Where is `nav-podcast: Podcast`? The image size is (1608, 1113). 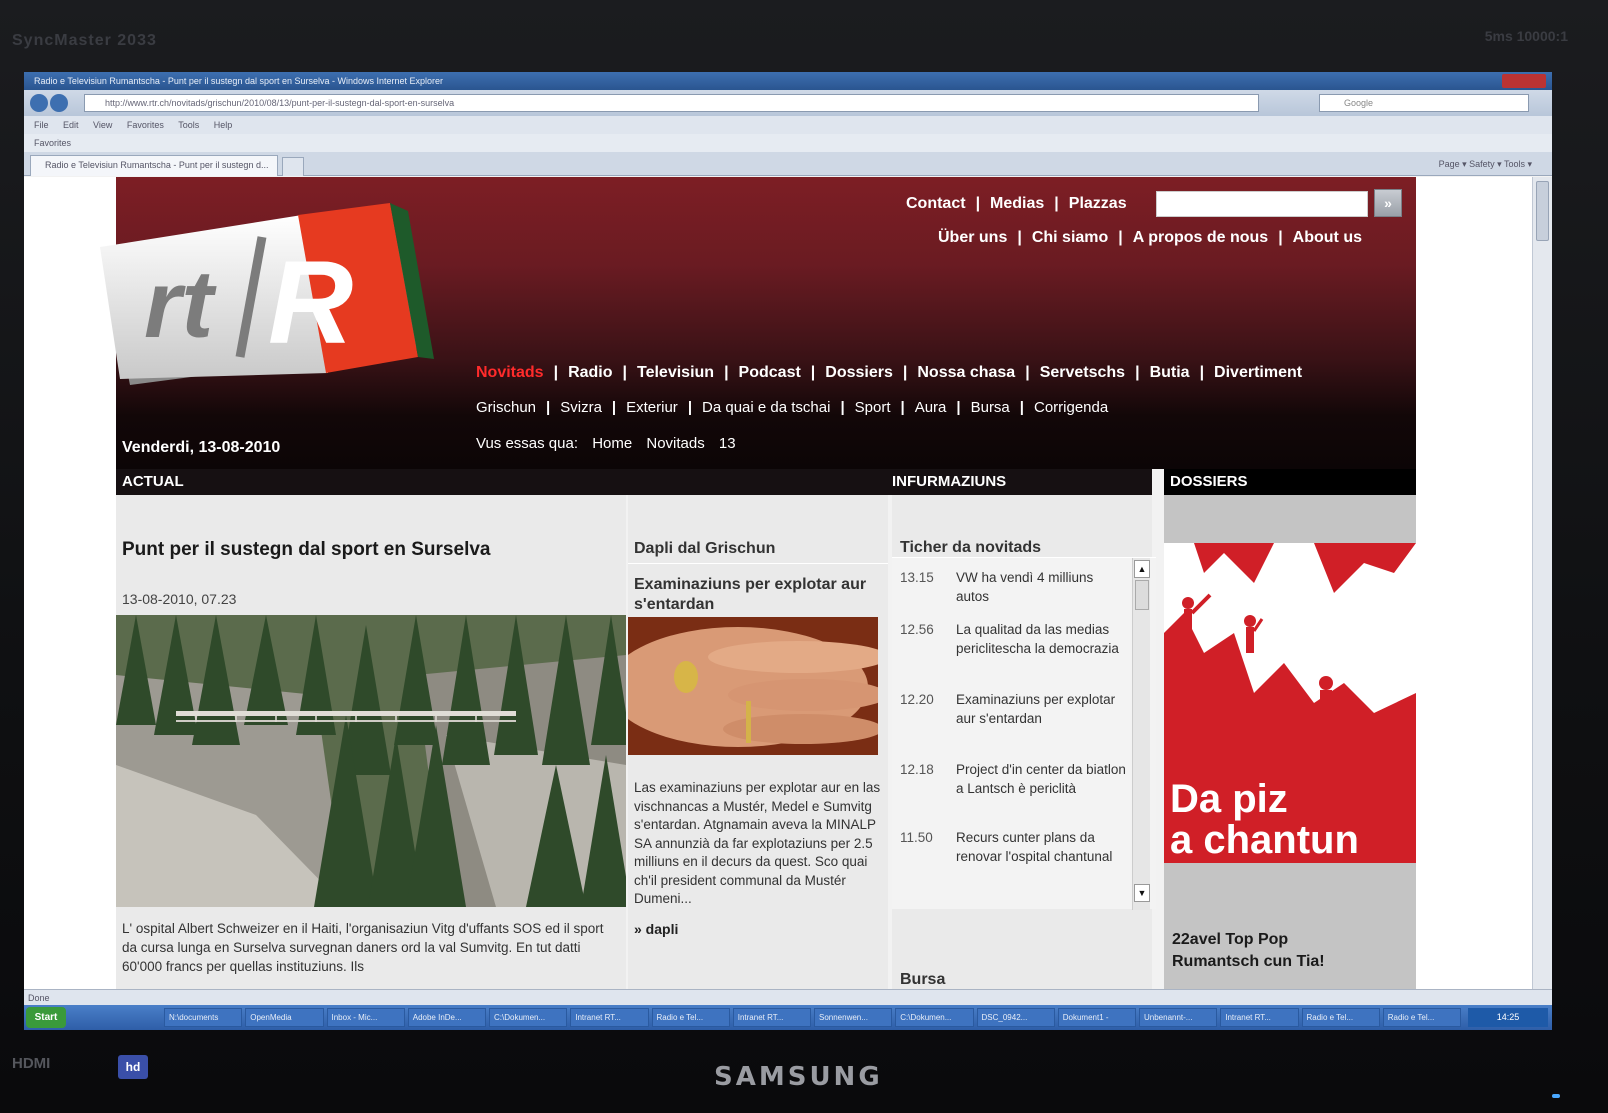 nav-podcast: Podcast is located at coordinates (770, 373).